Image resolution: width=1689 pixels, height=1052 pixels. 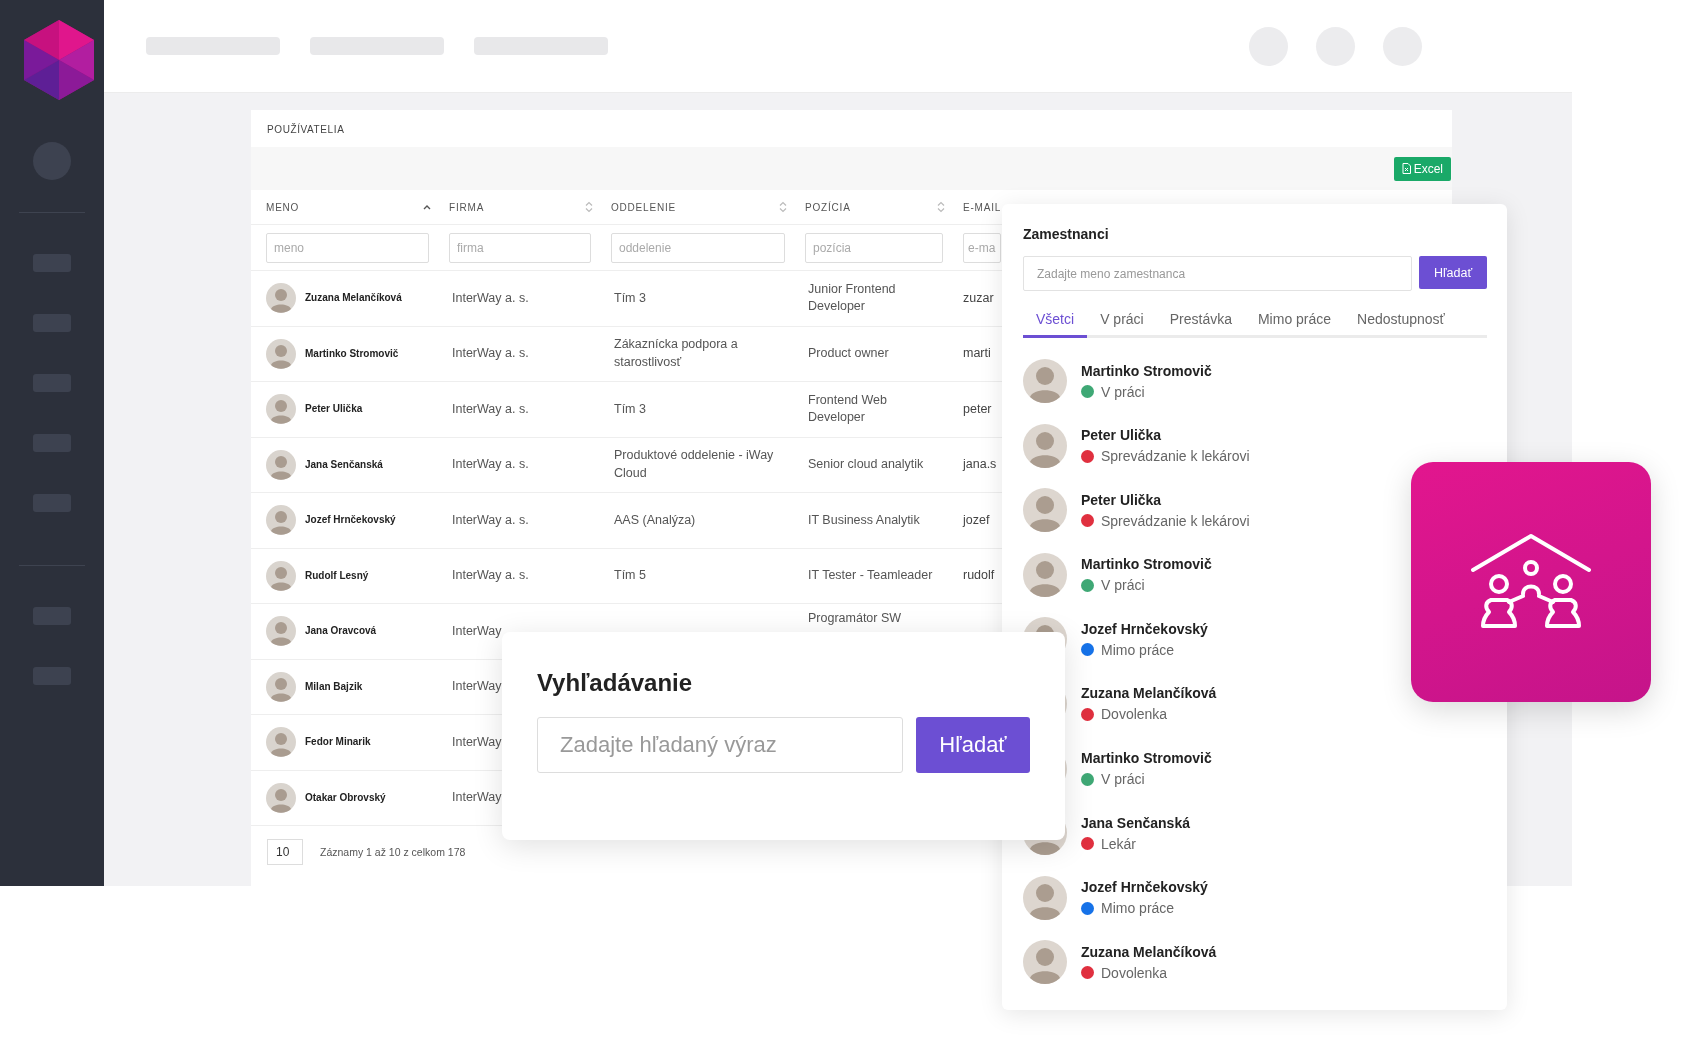 What do you see at coordinates (1294, 321) in the screenshot?
I see `status-tab: Mimo práce` at bounding box center [1294, 321].